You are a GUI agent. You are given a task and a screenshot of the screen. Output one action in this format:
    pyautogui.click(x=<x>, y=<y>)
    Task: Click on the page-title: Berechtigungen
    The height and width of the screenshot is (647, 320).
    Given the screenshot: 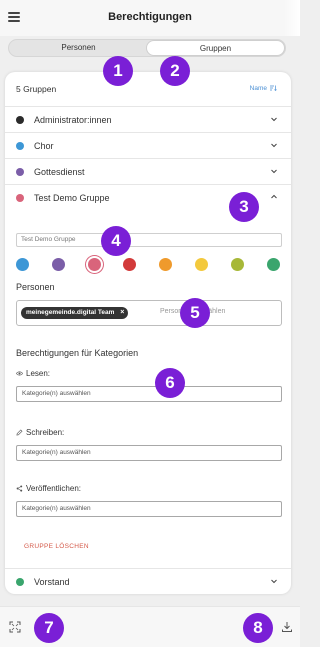 What is the action you would take?
    pyautogui.click(x=150, y=17)
    